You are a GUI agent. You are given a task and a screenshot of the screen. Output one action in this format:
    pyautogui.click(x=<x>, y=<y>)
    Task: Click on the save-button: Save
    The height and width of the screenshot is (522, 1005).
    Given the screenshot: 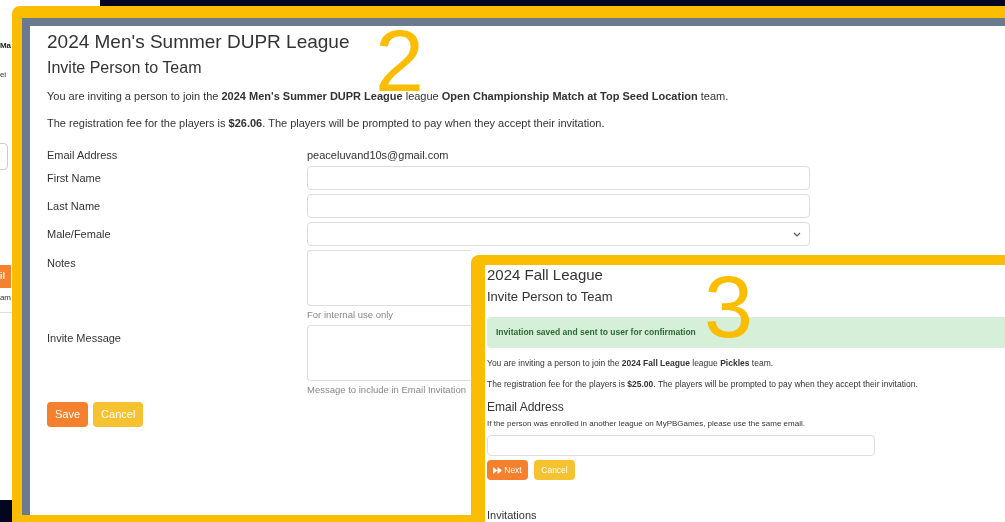 What is the action you would take?
    pyautogui.click(x=68, y=414)
    